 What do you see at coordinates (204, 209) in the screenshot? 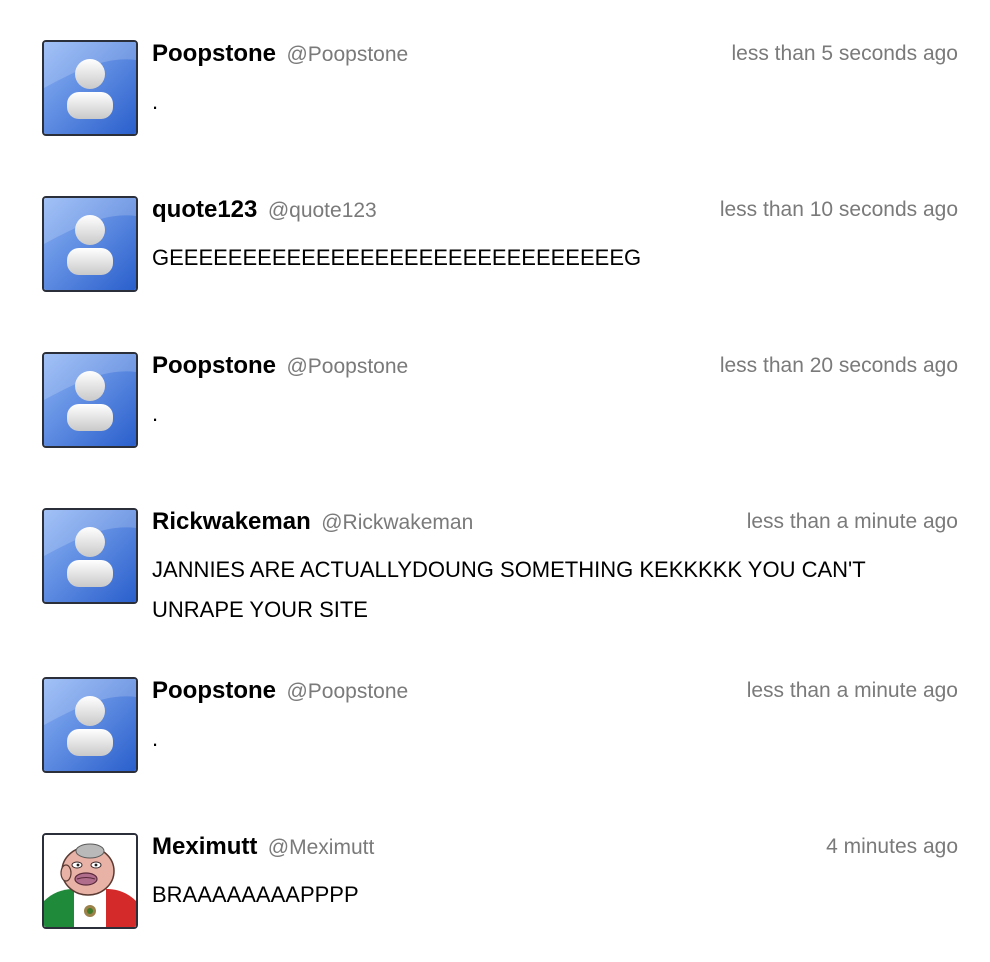
I see `display-name: quote123` at bounding box center [204, 209].